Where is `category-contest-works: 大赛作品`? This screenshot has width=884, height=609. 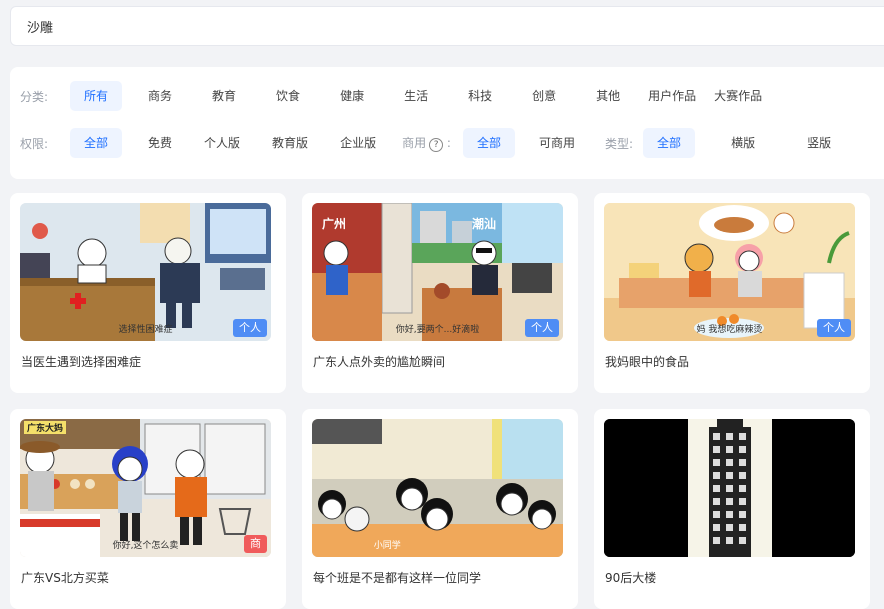 category-contest-works: 大赛作品 is located at coordinates (738, 96).